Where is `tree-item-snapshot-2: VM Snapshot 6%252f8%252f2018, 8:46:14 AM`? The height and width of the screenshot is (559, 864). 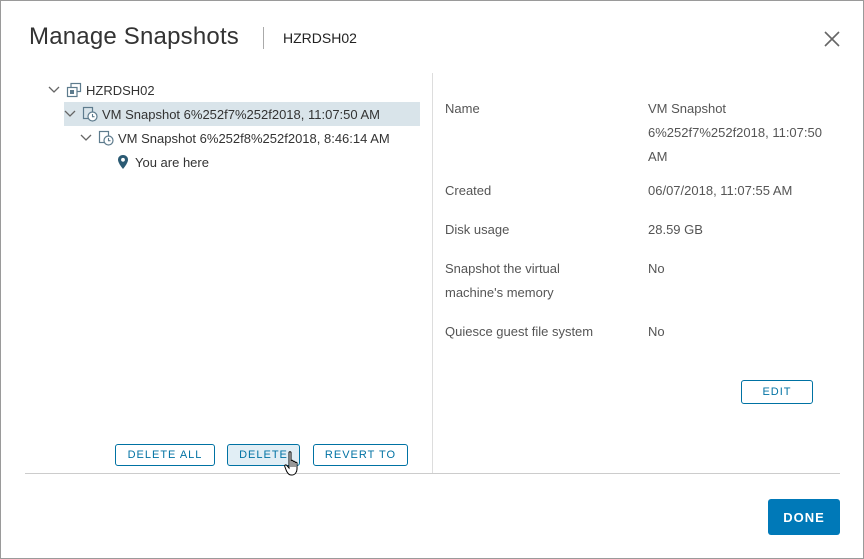 tree-item-snapshot-2: VM Snapshot 6%252f8%252f2018, 8:46:14 AM is located at coordinates (235, 138).